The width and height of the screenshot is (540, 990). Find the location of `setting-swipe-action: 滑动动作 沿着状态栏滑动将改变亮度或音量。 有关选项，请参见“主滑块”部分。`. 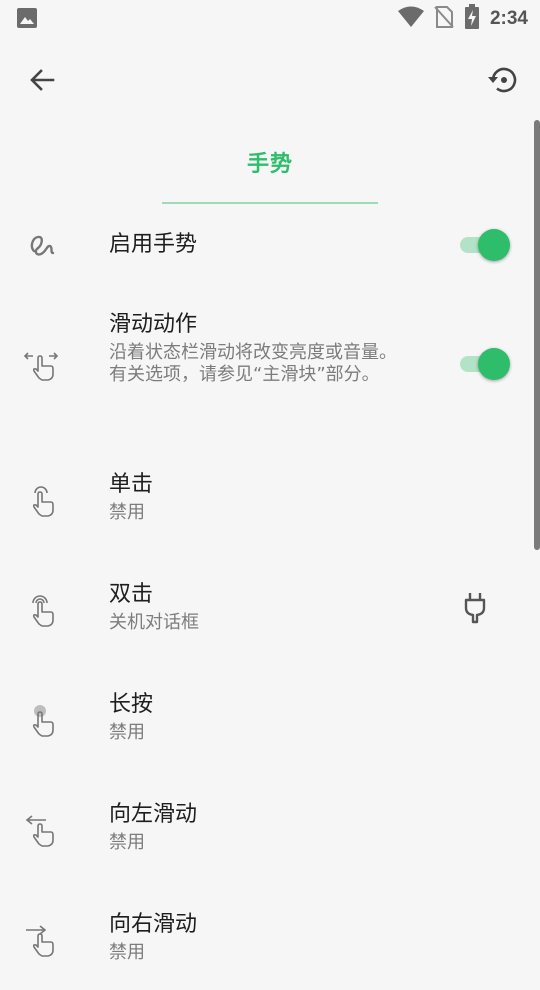

setting-swipe-action: 滑动动作 沿着状态栏滑动将改变亮度或音量。 有关选项，请参见“主滑块”部分。 is located at coordinates (260, 365).